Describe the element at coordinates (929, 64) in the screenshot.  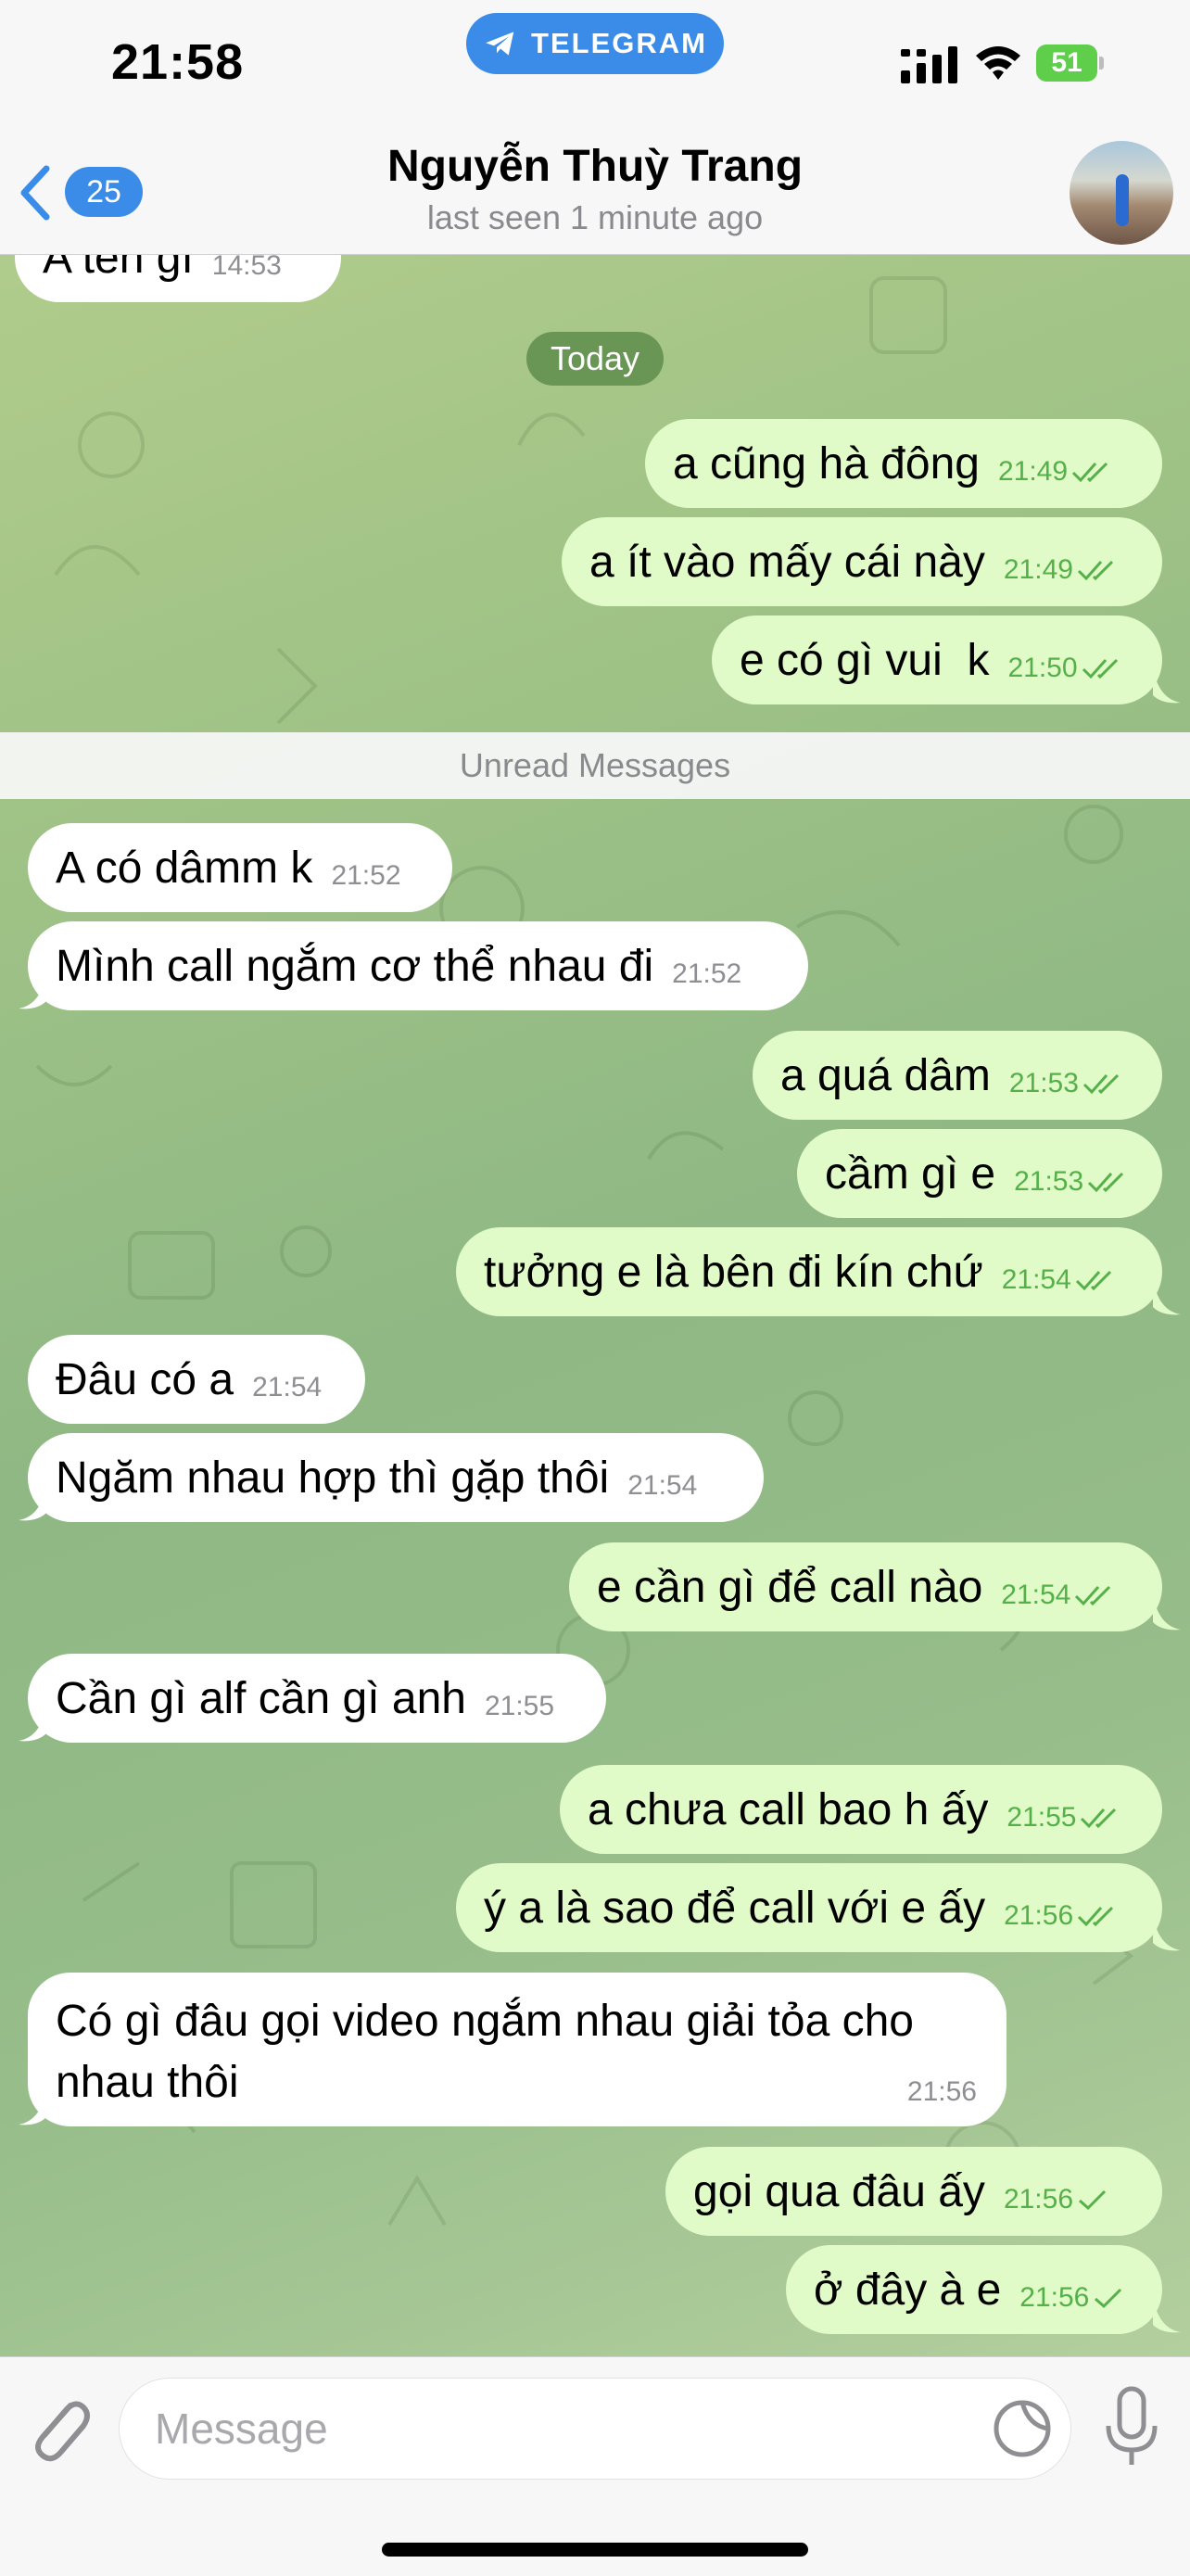
I see `cellular-signal-icon` at that location.